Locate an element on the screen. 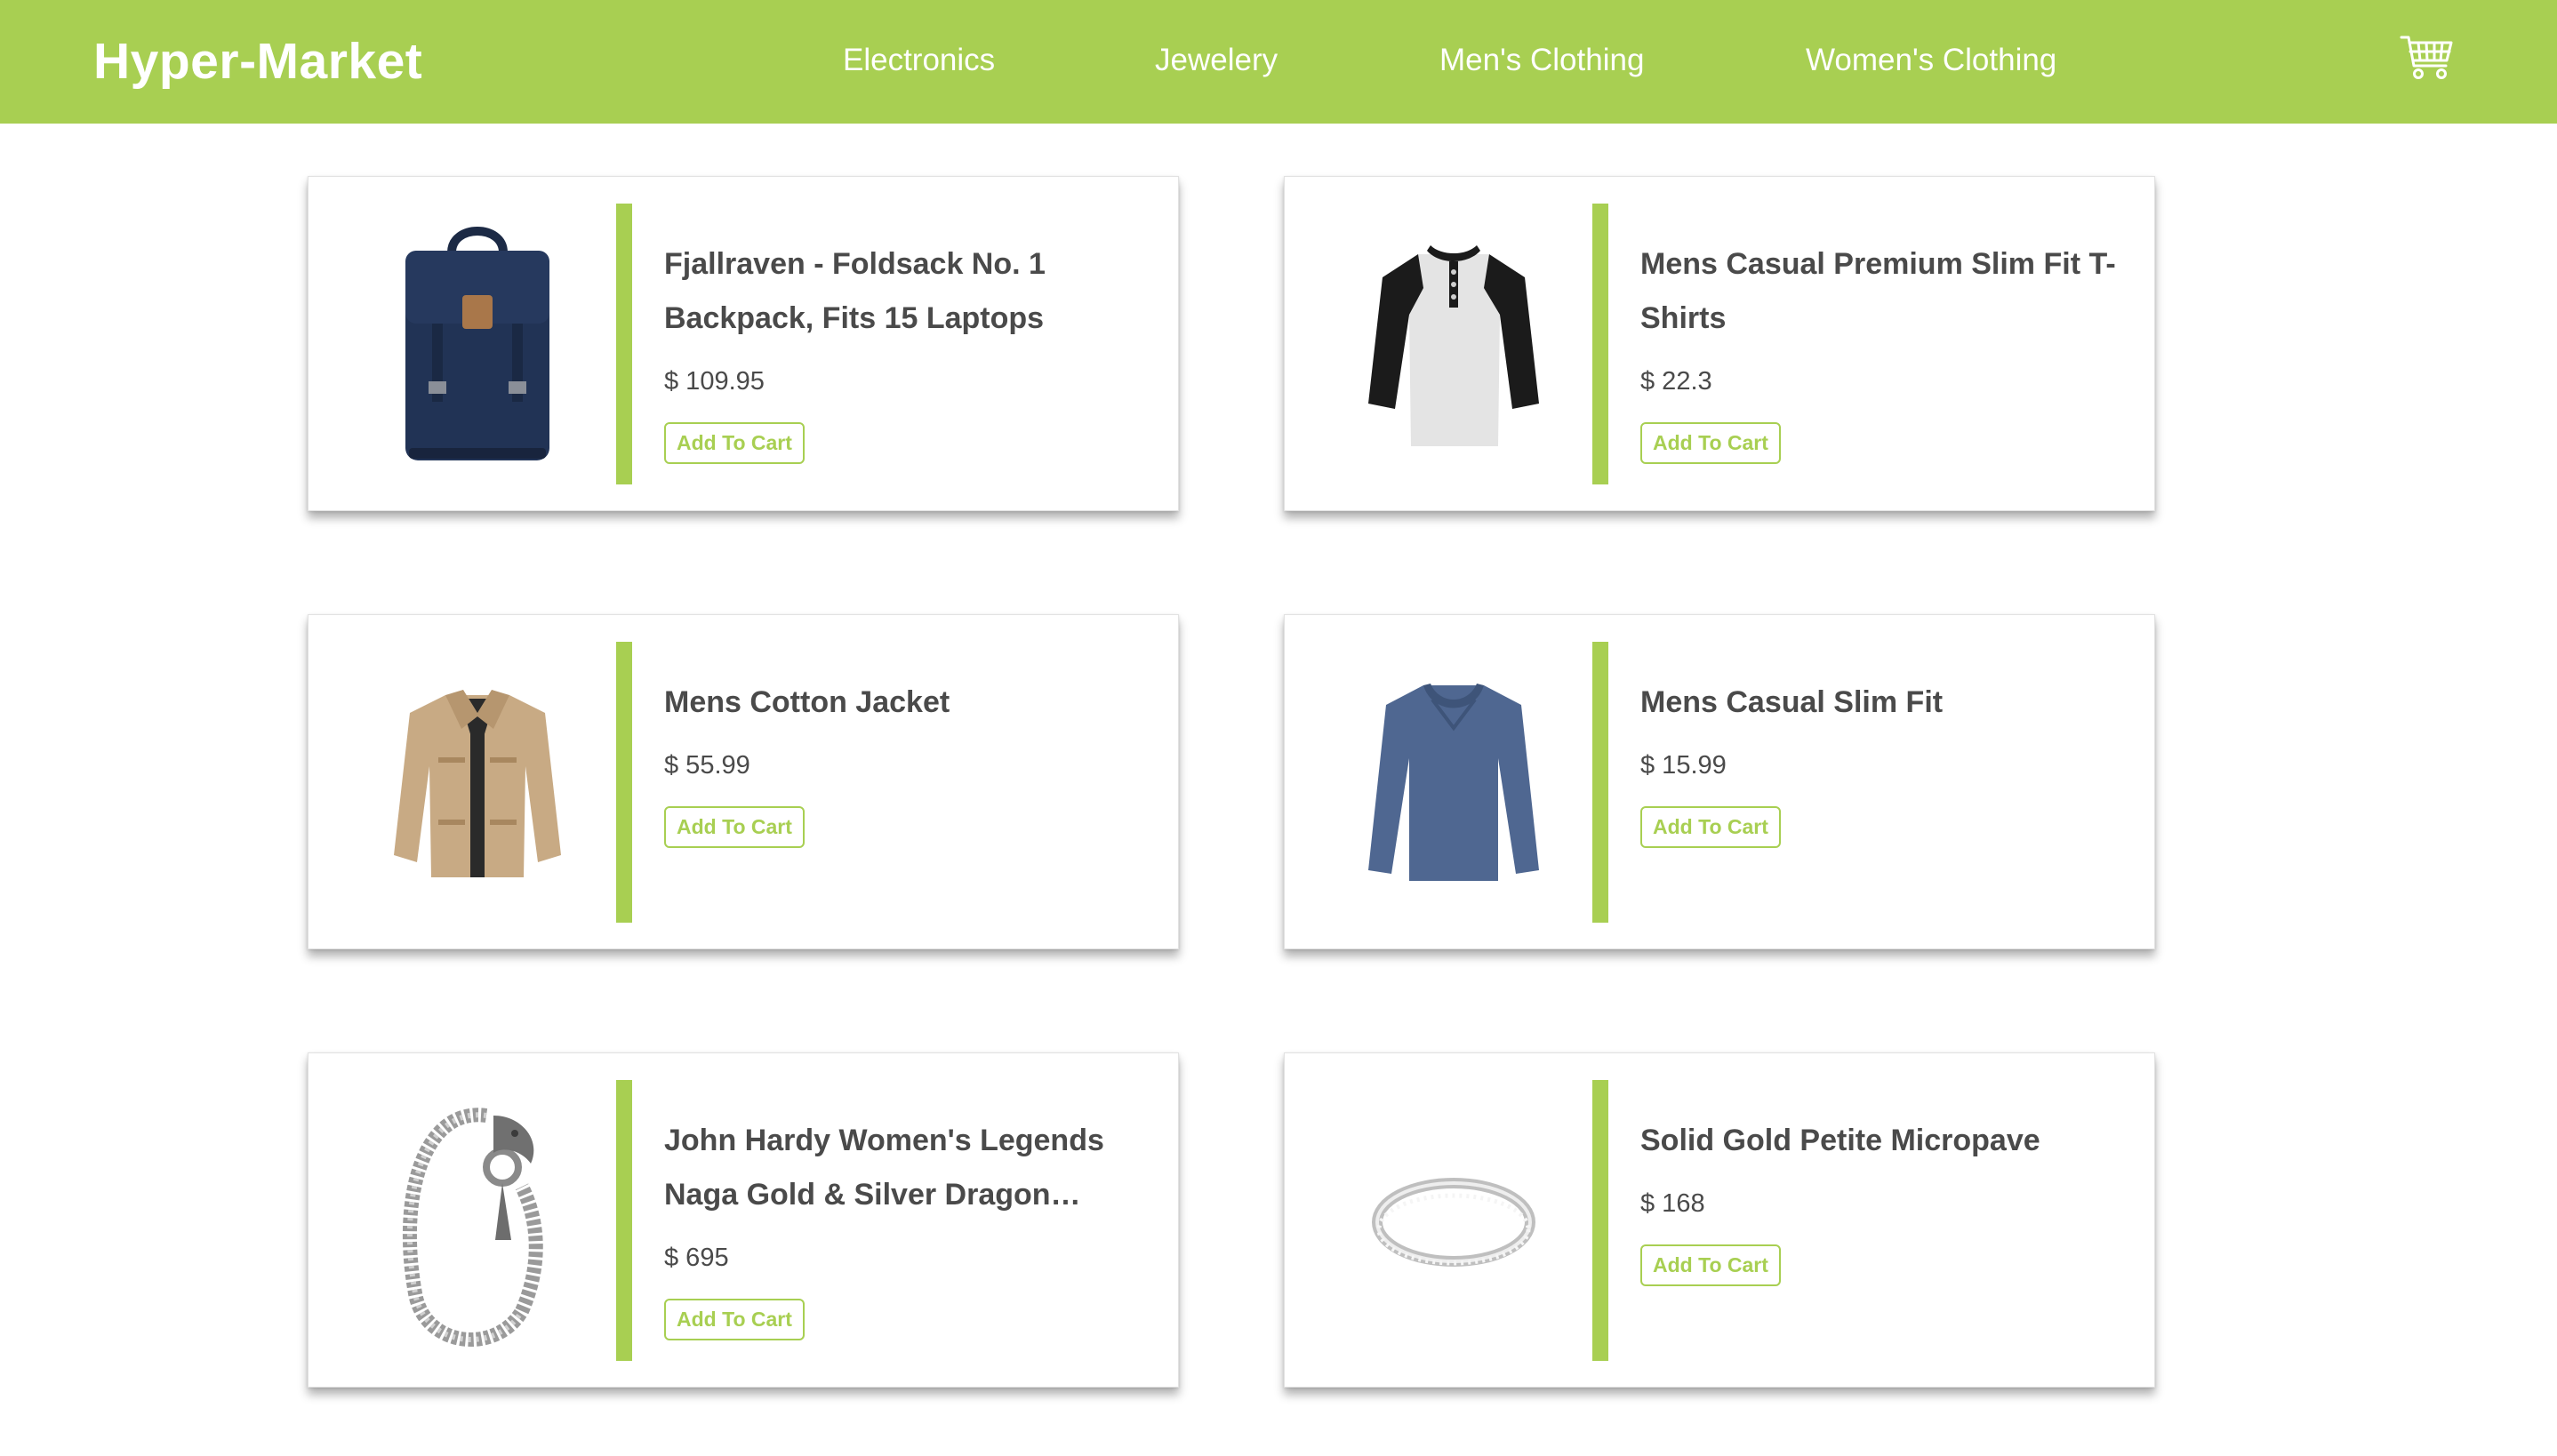 Image resolution: width=2557 pixels, height=1456 pixels. product-price: $ 55.99 is located at coordinates (707, 765).